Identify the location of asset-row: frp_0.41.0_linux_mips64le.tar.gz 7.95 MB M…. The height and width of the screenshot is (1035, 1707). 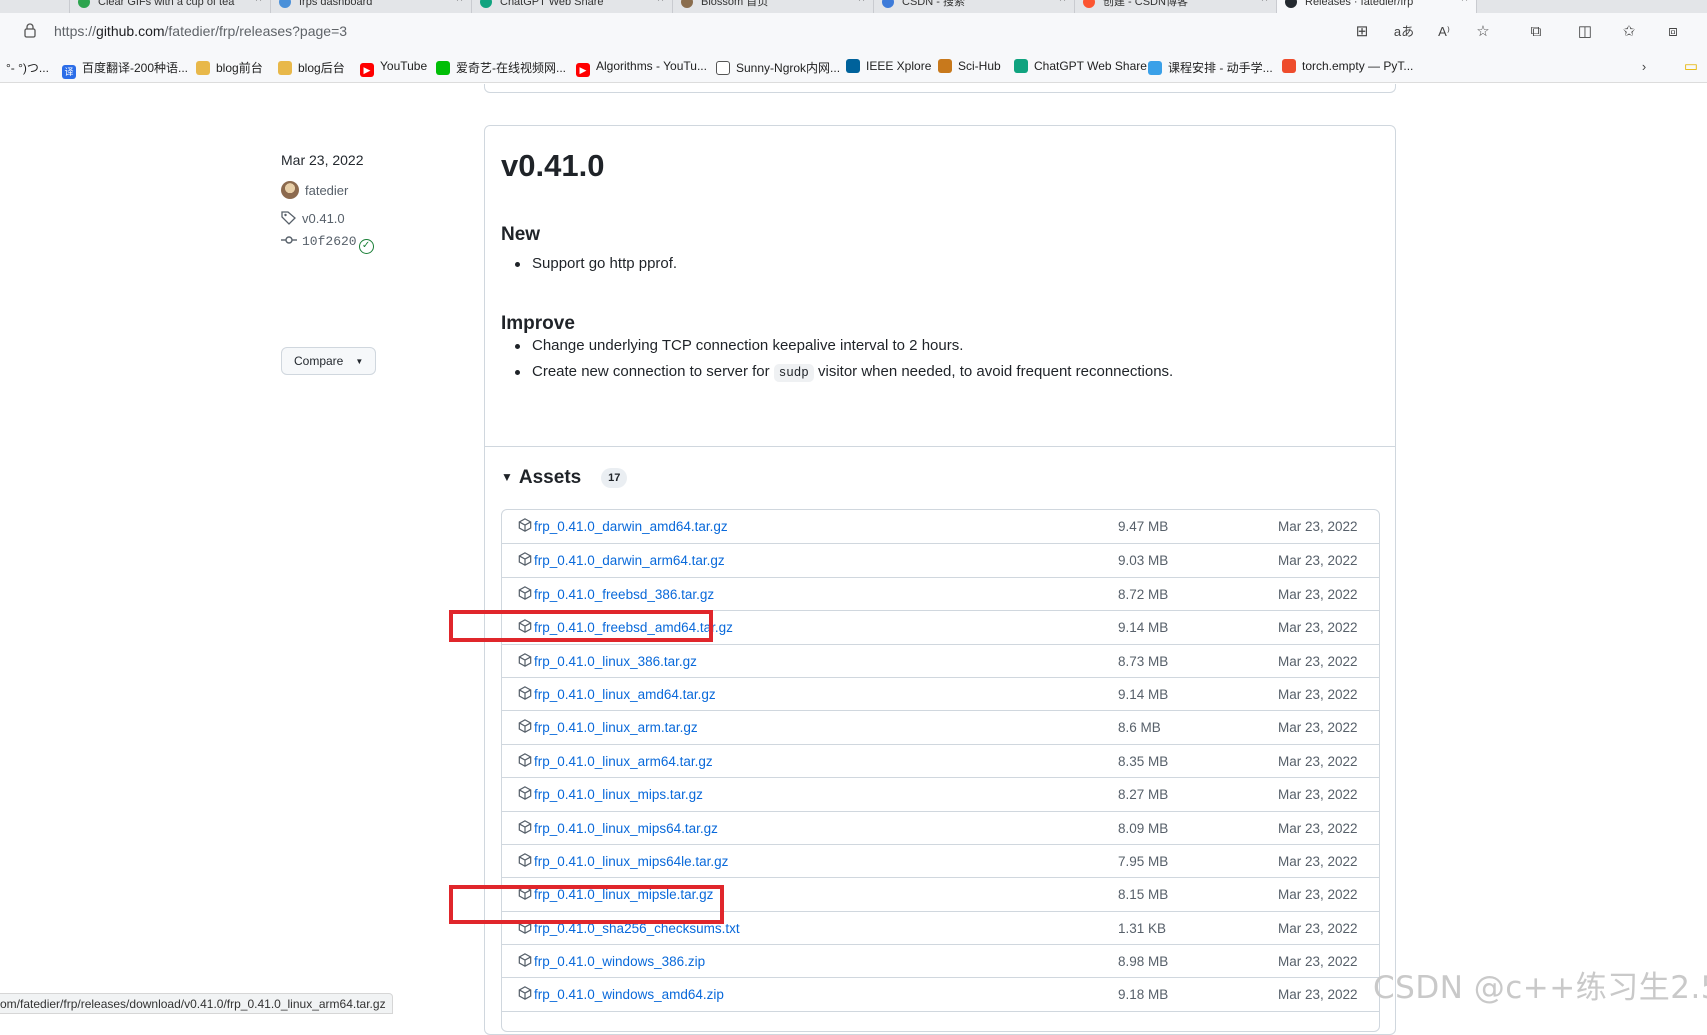
(940, 860).